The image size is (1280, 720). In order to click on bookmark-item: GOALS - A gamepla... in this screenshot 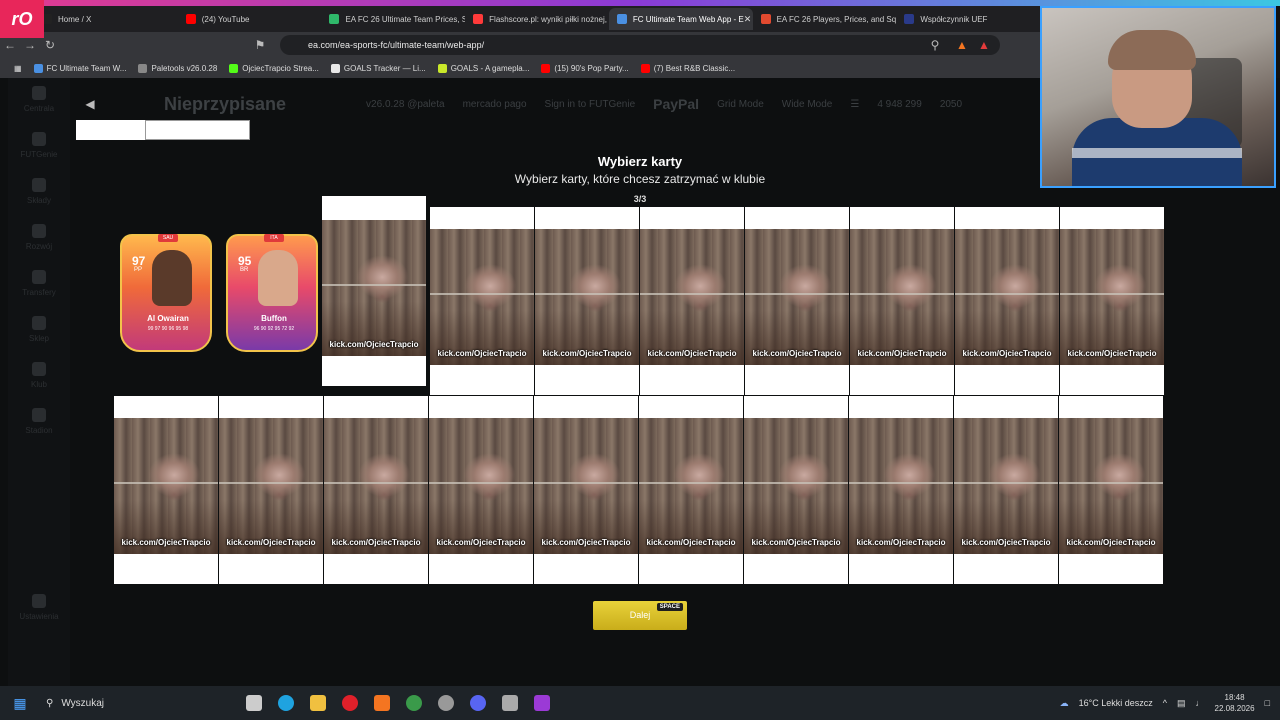, I will do `click(483, 68)`.